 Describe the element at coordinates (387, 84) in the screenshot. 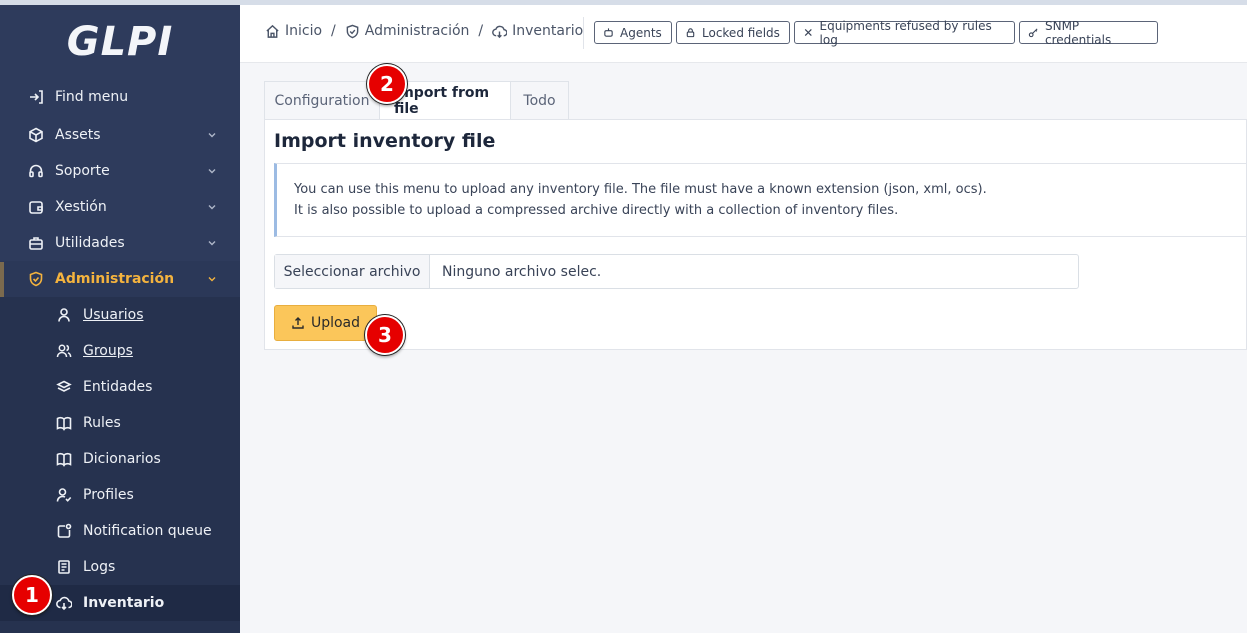

I see `step-marker-2: 2` at that location.